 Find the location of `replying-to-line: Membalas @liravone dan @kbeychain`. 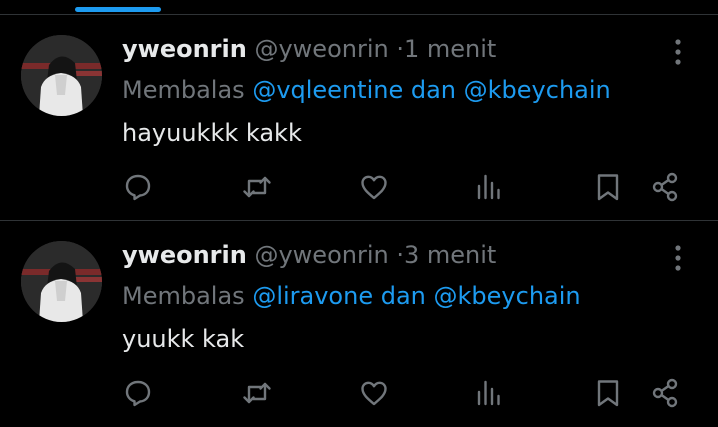

replying-to-line: Membalas @liravone dan @kbeychain is located at coordinates (351, 296).